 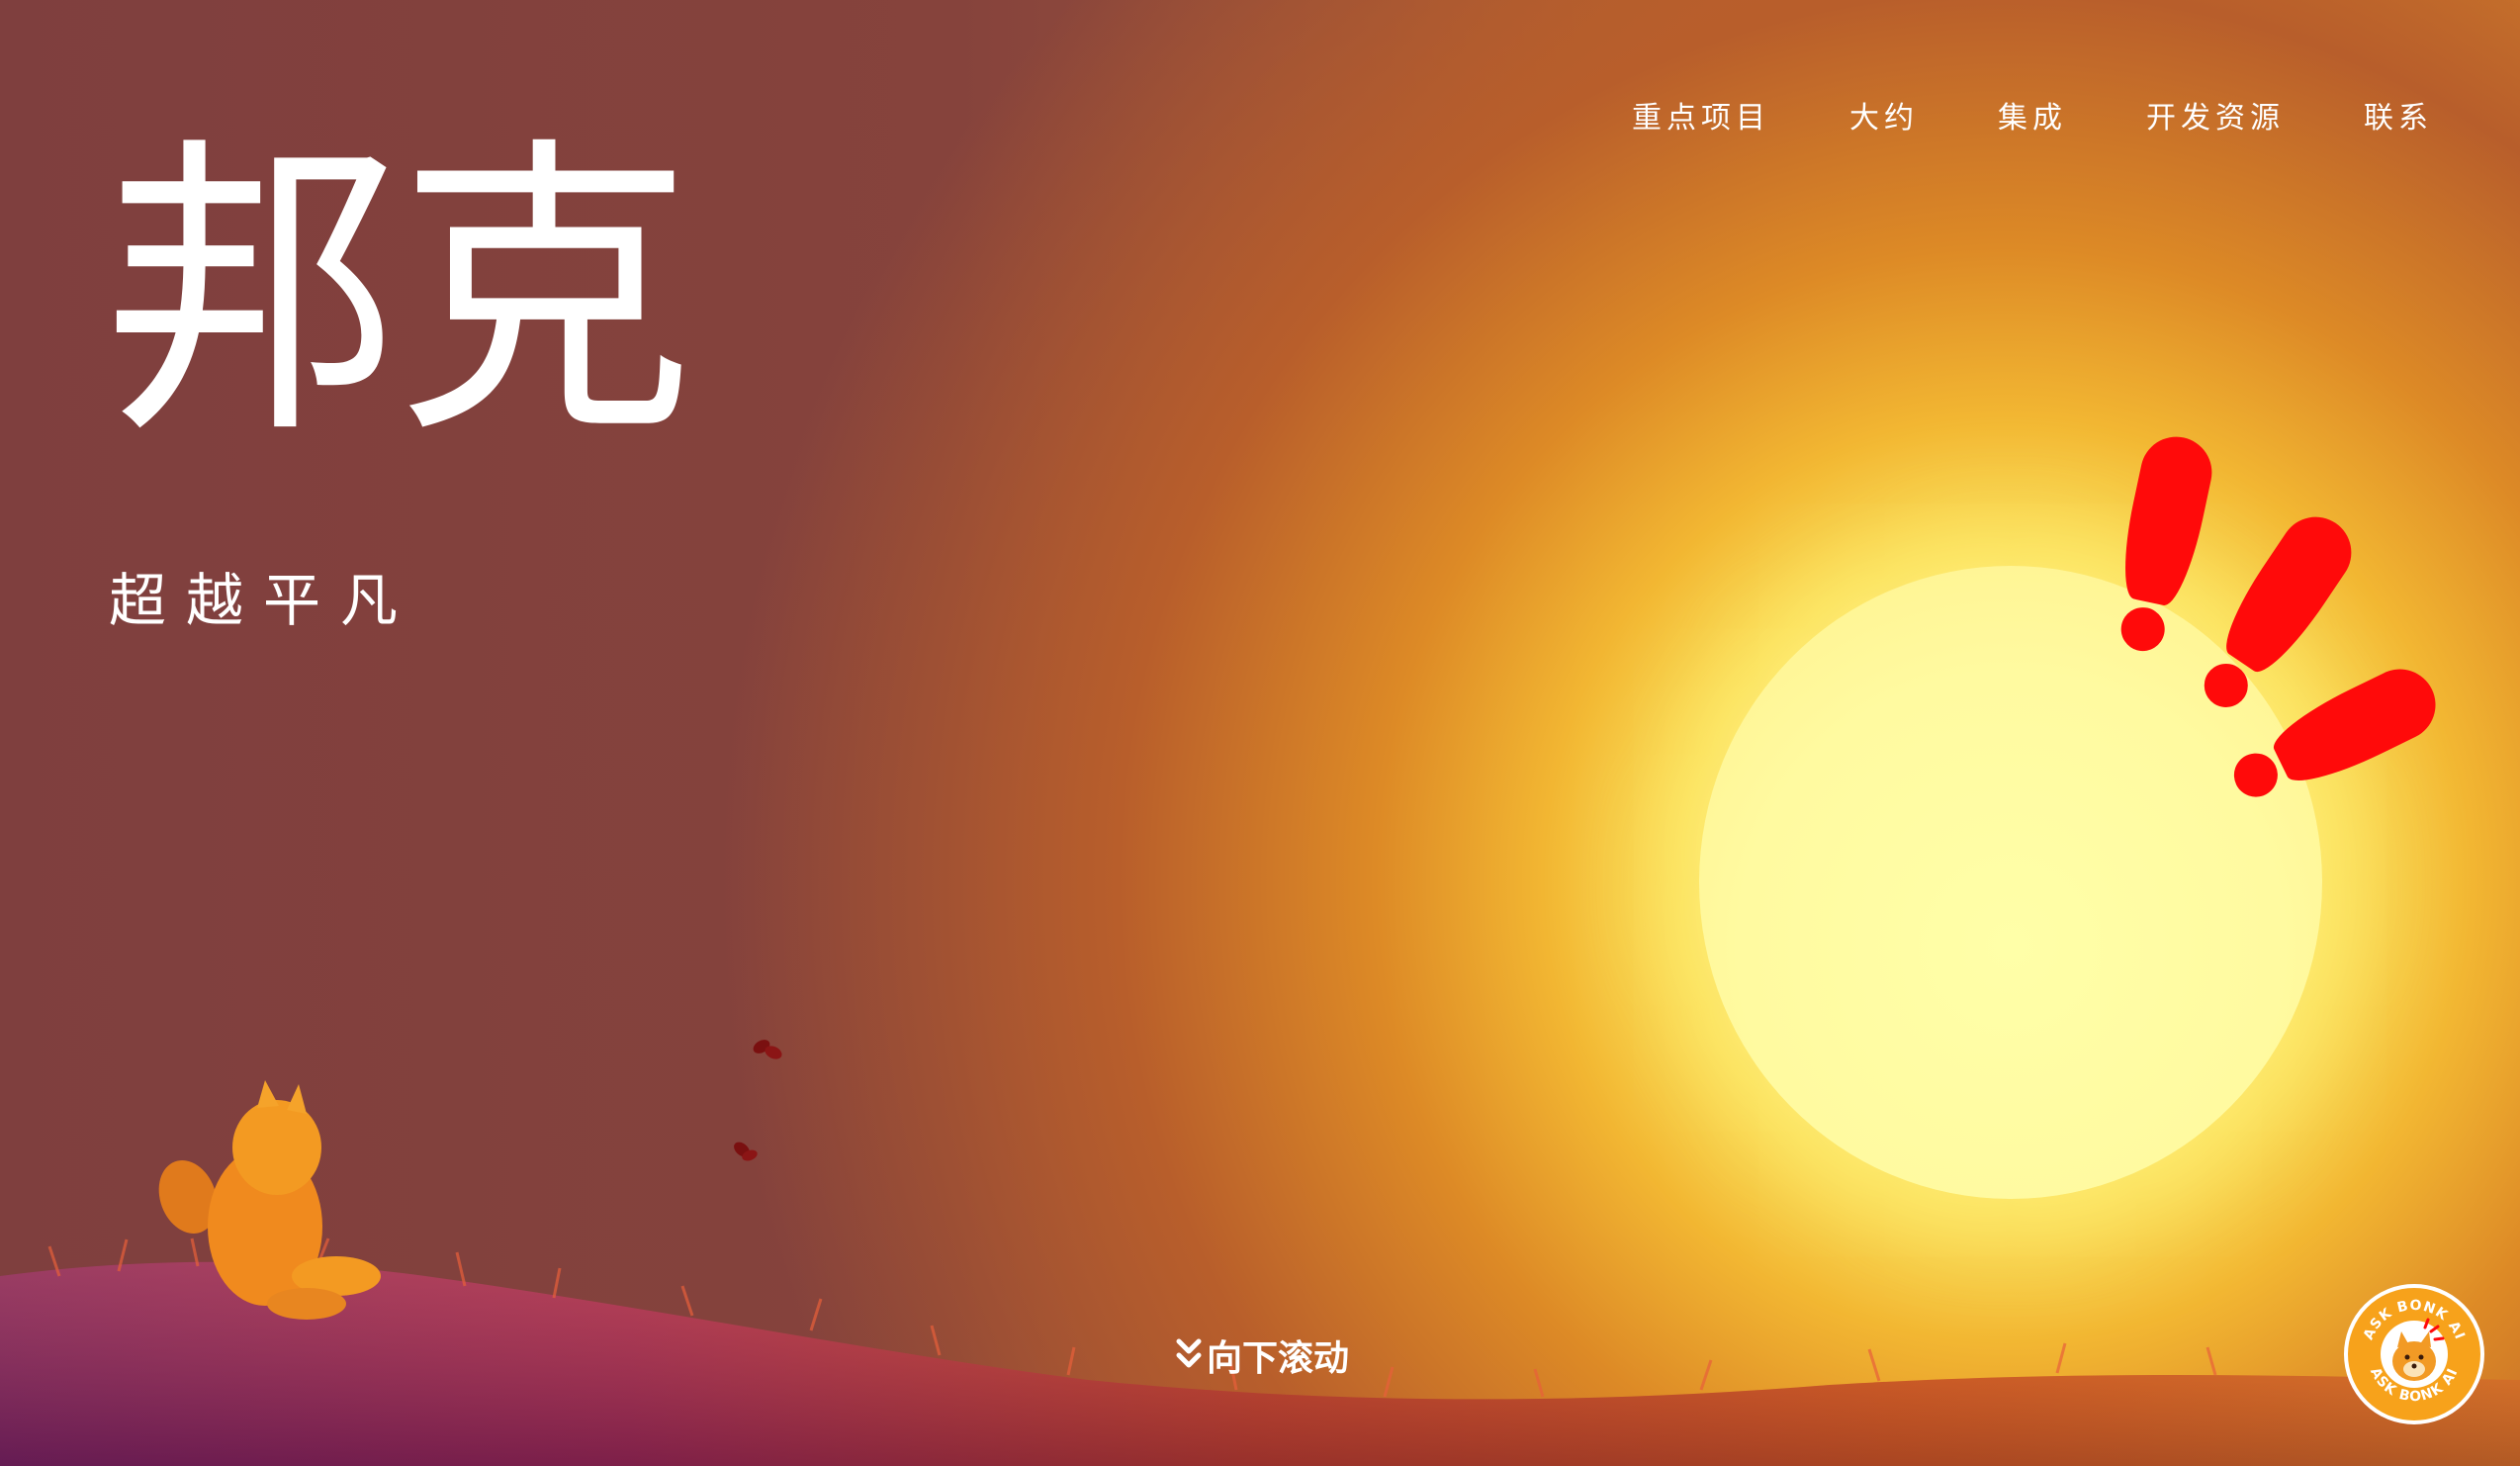 I want to click on bonk-mascot-illustration, so click(x=269, y=1200).